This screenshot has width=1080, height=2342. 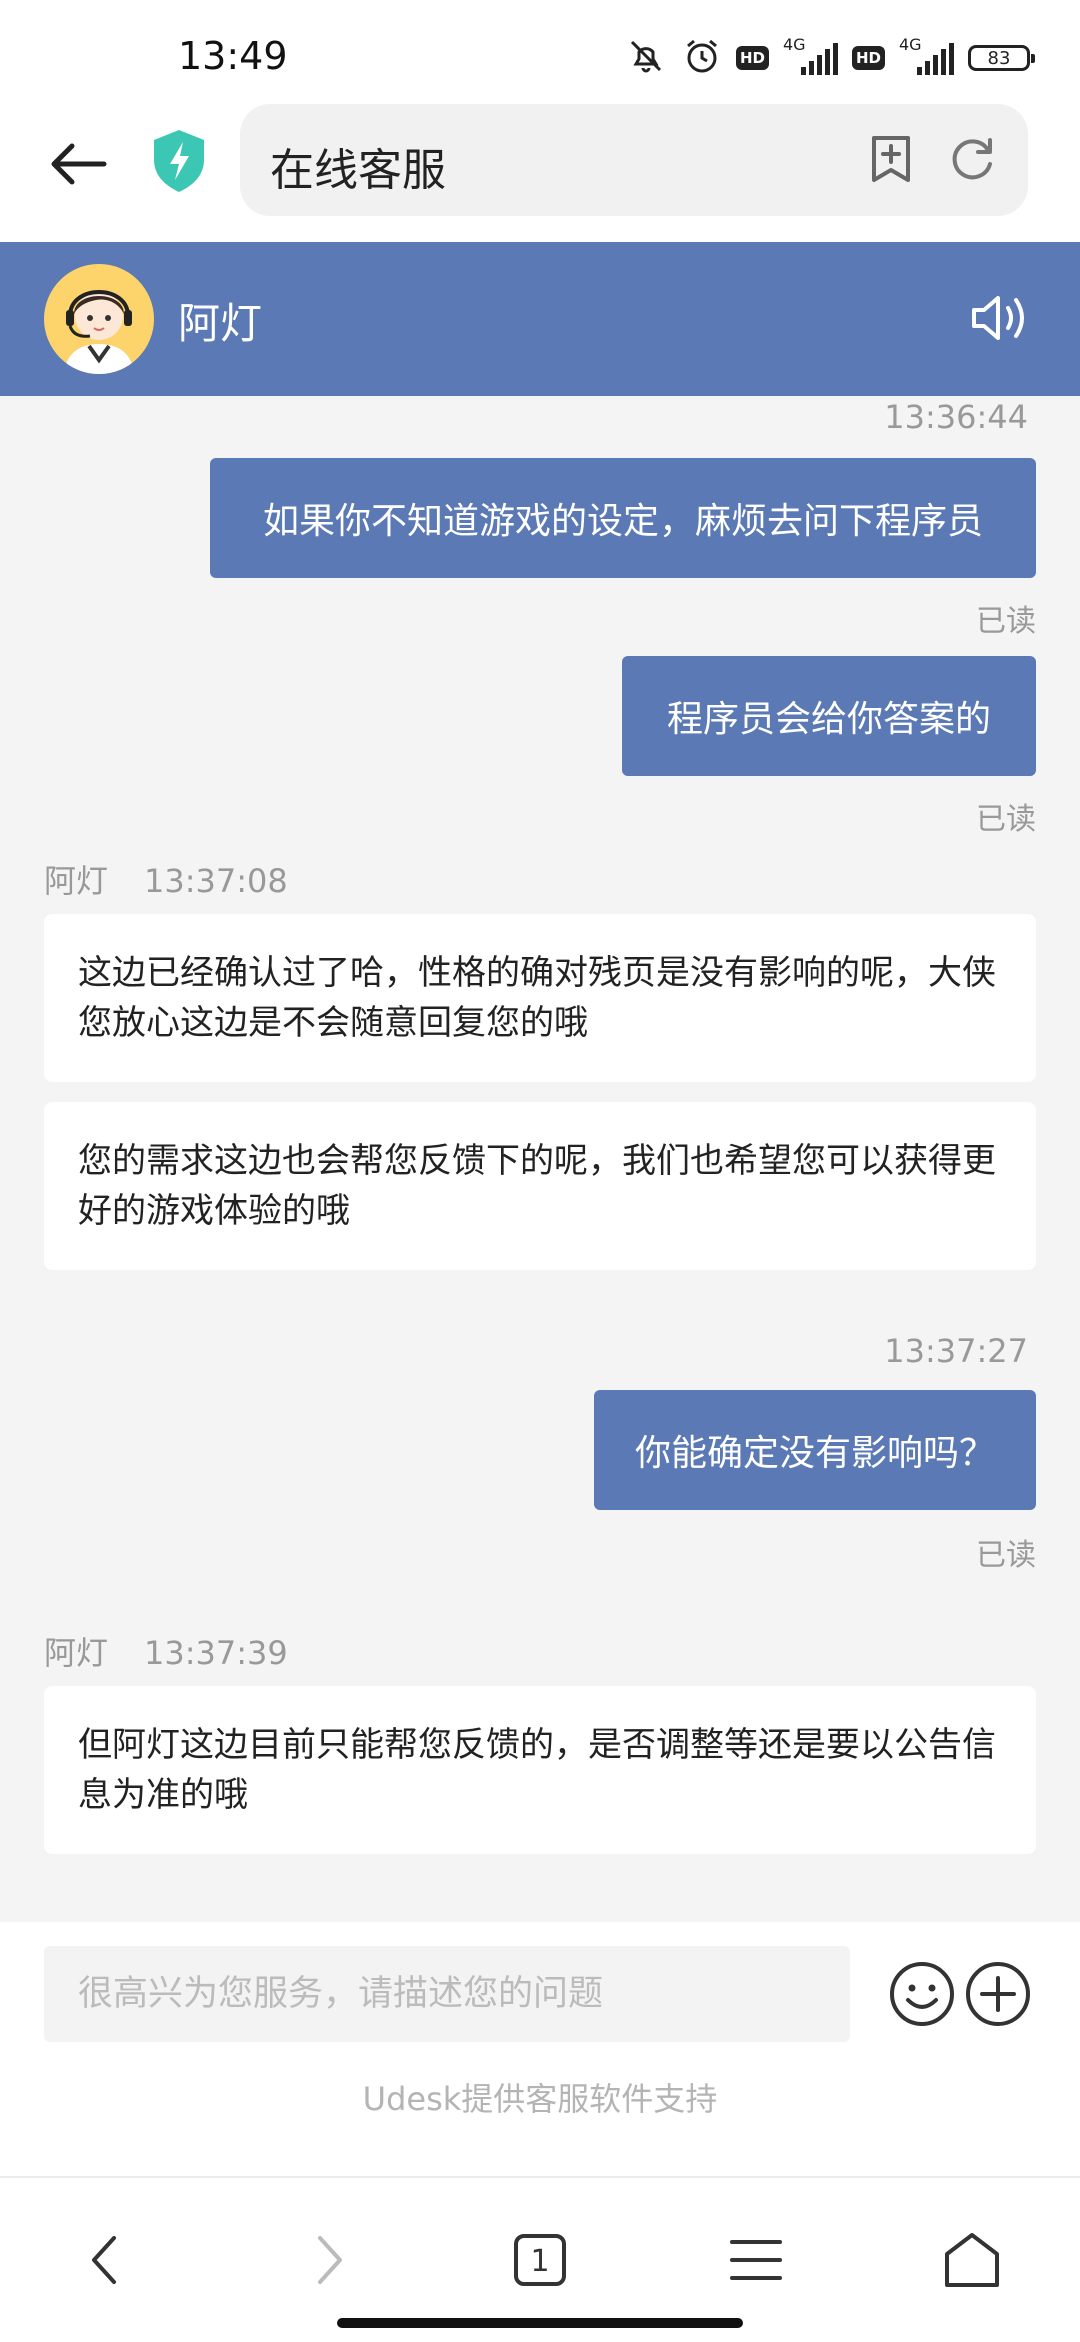 I want to click on outgoing-message: 如果你不知道游戏的设定，麻烦去问下程序员, so click(x=623, y=518).